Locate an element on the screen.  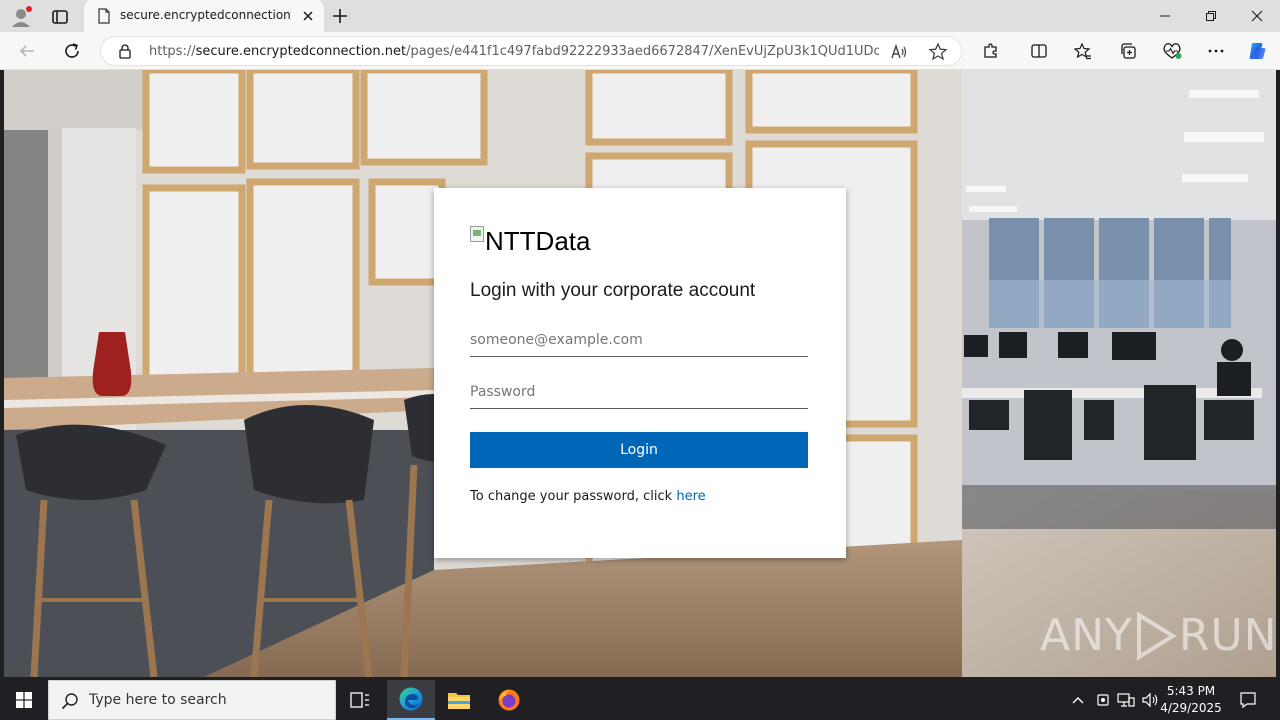
back-button is located at coordinates (27, 51).